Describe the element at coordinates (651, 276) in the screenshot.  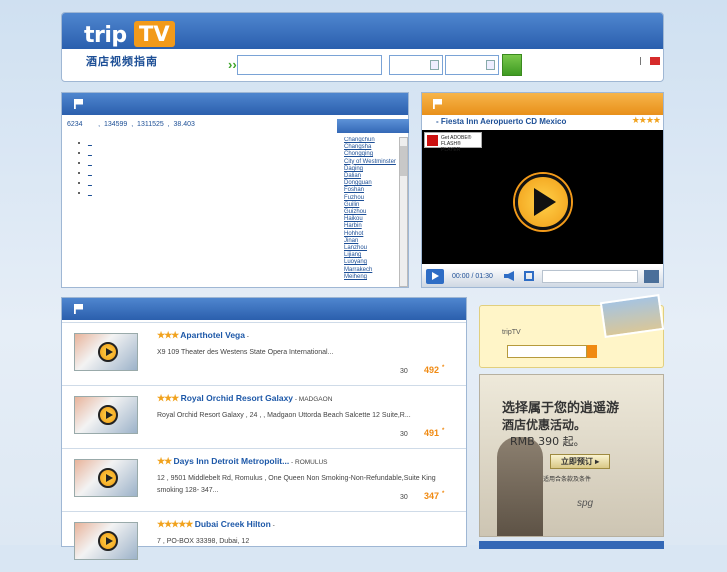
I see `player-menu-button` at that location.